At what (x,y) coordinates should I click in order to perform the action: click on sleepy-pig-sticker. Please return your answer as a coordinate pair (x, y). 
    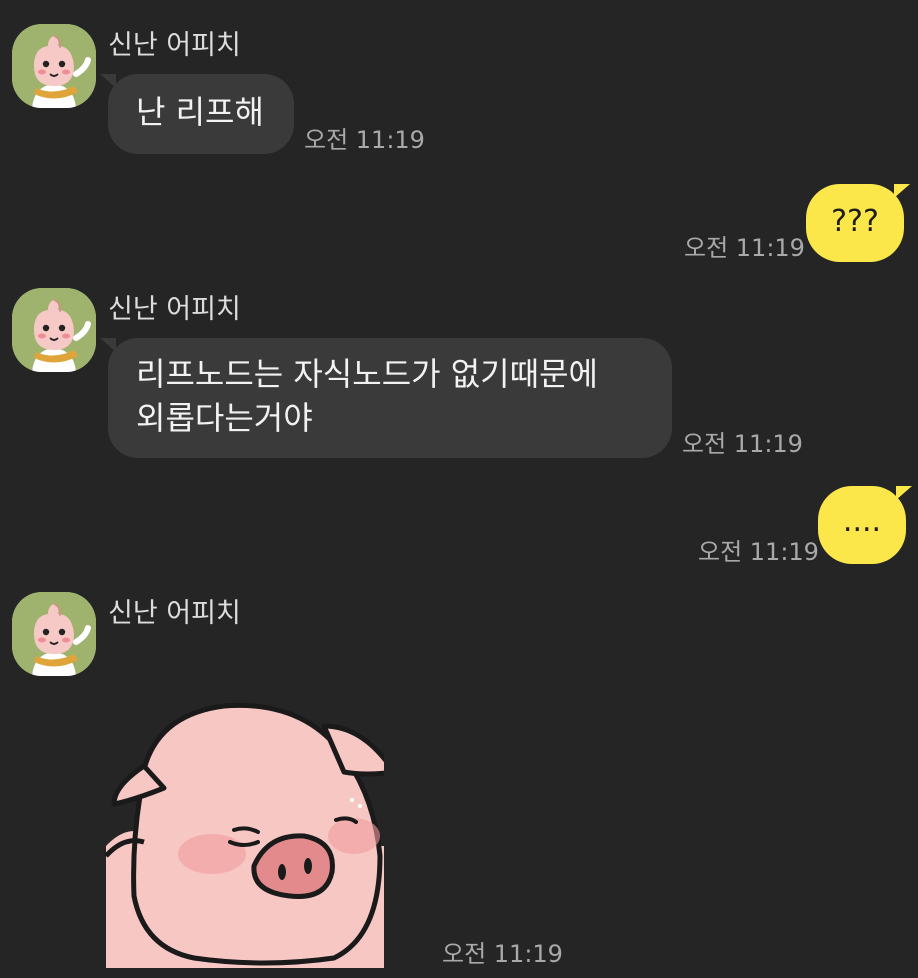
    Looking at the image, I should click on (258, 832).